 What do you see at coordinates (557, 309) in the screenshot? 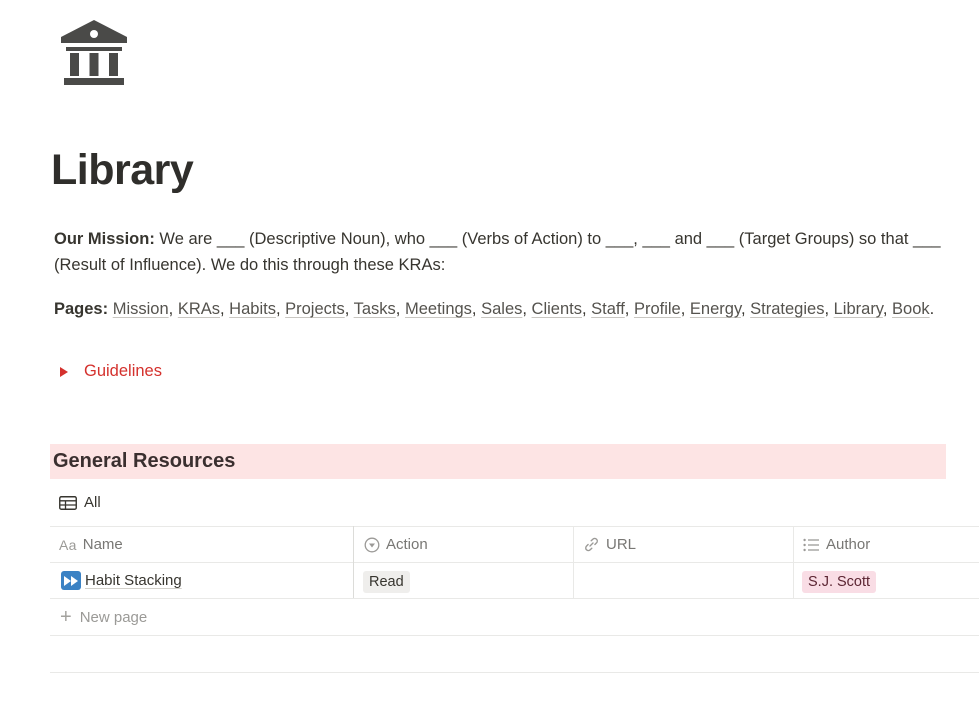
I see `page-link-clients: Clients` at bounding box center [557, 309].